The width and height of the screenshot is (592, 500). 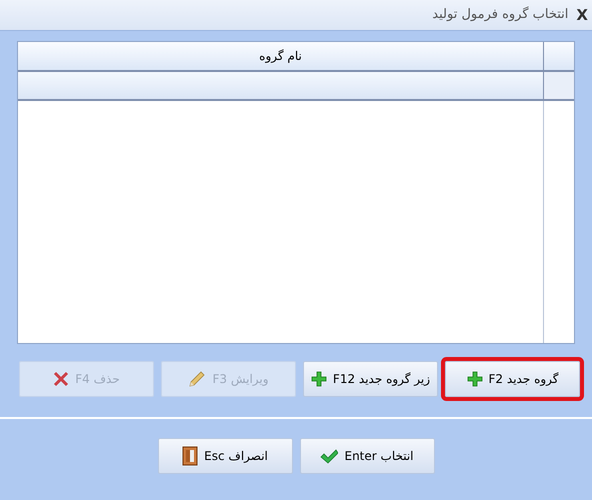 I want to click on action-button: انصراف Esc, so click(x=225, y=456).